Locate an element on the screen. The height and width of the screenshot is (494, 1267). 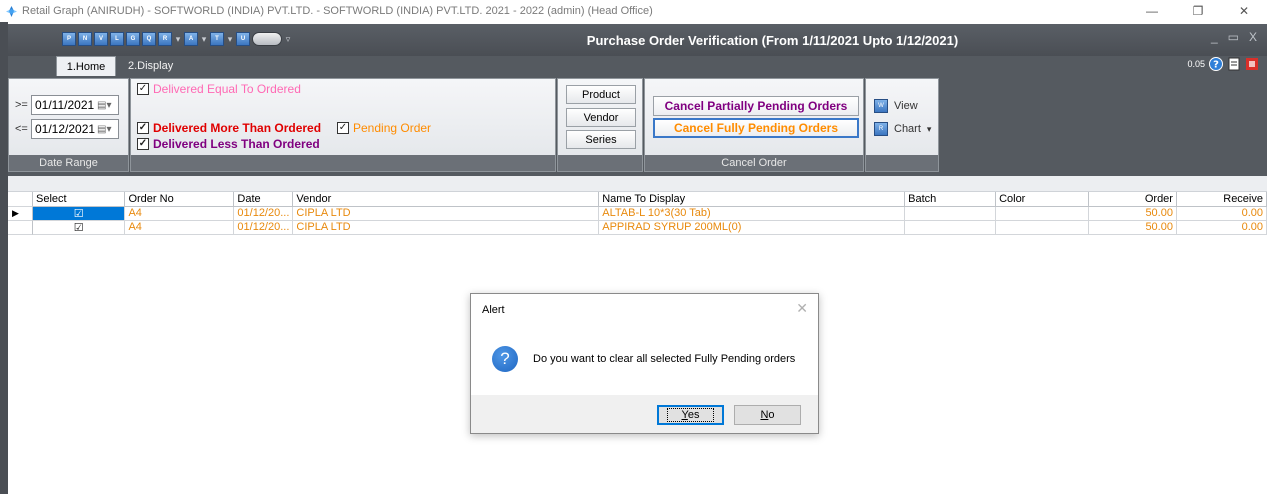
tab-home: 1.Home is located at coordinates (86, 66).